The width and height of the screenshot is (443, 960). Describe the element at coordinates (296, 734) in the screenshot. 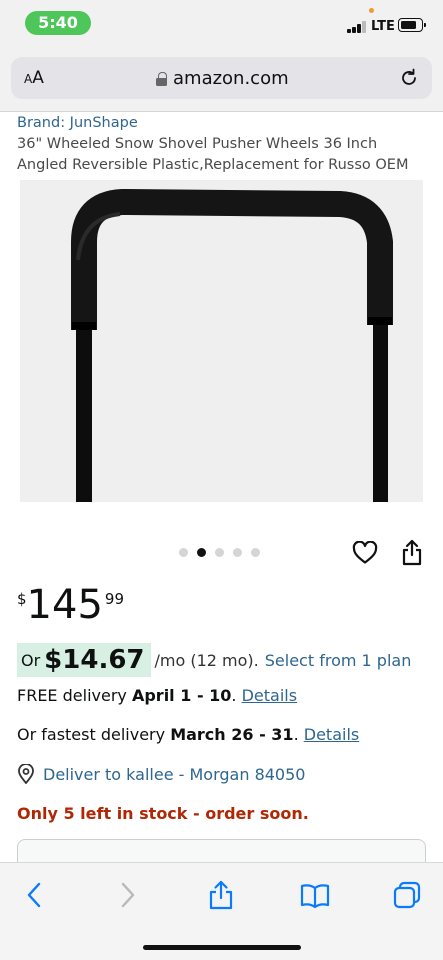

I see `fastest-delivery-period: .` at that location.